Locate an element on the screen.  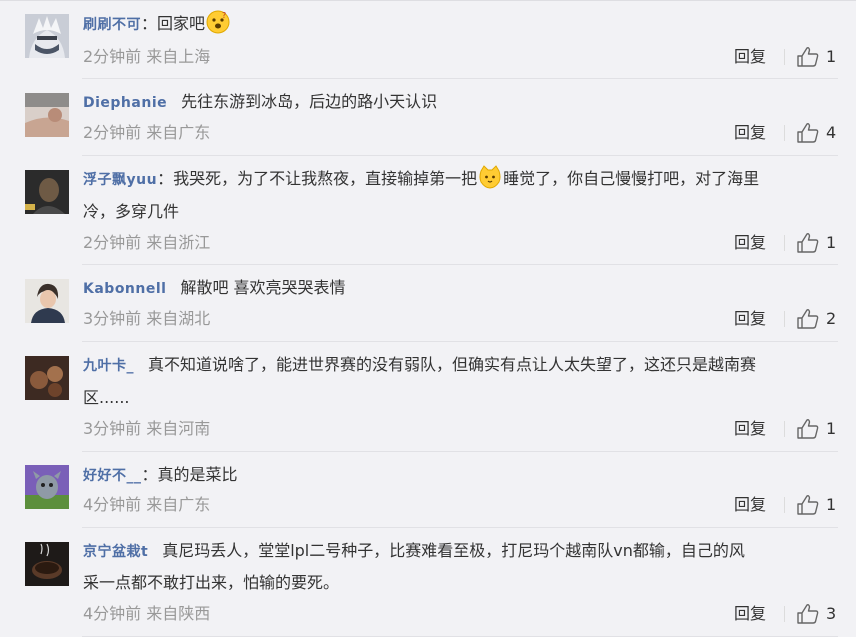
comment-meta: 3分钟前 来自河南 is located at coordinates (147, 428).